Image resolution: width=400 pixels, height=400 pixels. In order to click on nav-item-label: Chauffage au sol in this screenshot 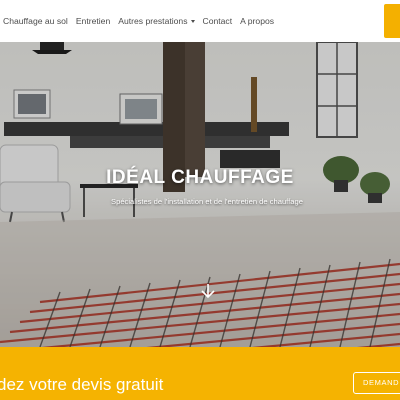, I will do `click(35, 21)`.